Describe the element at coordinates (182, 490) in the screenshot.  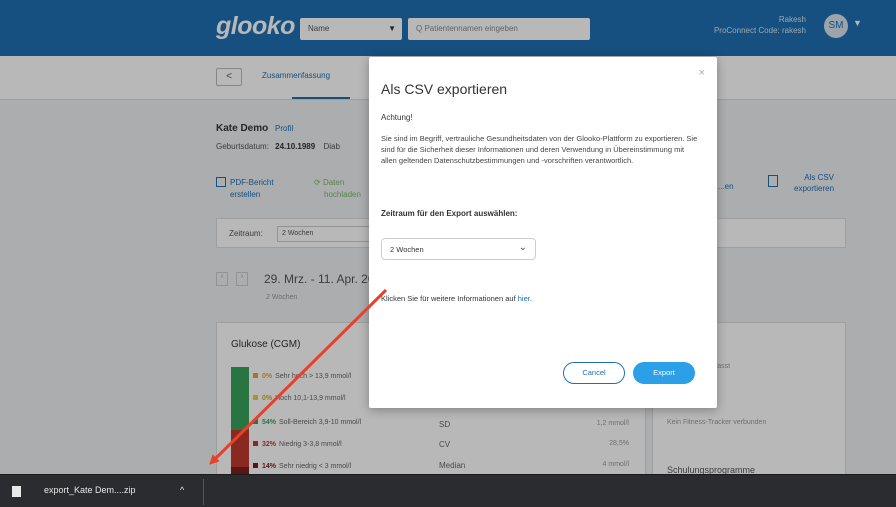
I see `chevron-up-icon: ^` at that location.